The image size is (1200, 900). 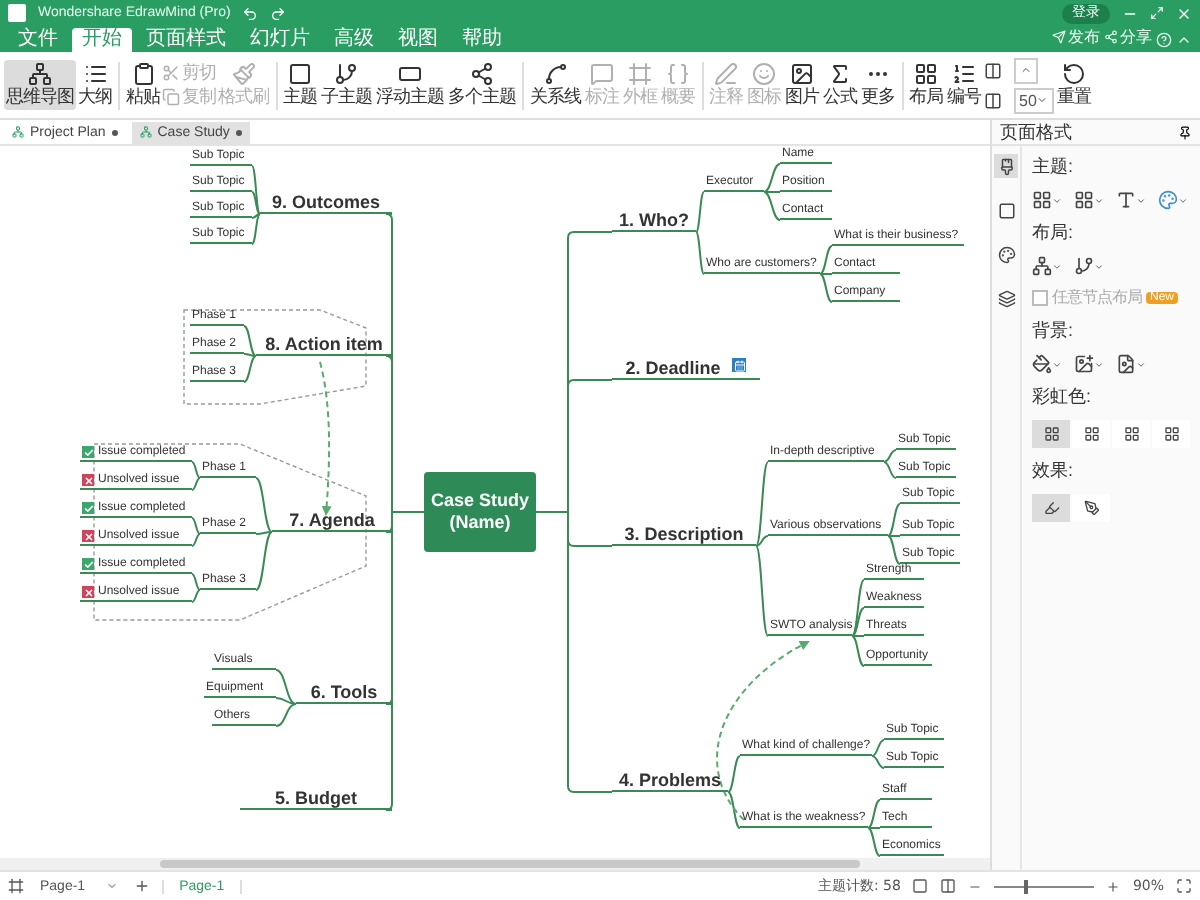 What do you see at coordinates (739, 365) in the screenshot?
I see `calendar-icon` at bounding box center [739, 365].